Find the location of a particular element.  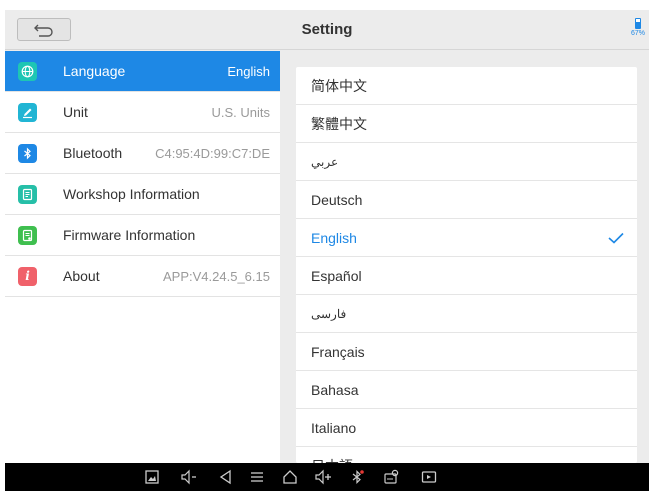

list-item: فارسی is located at coordinates (466, 314).